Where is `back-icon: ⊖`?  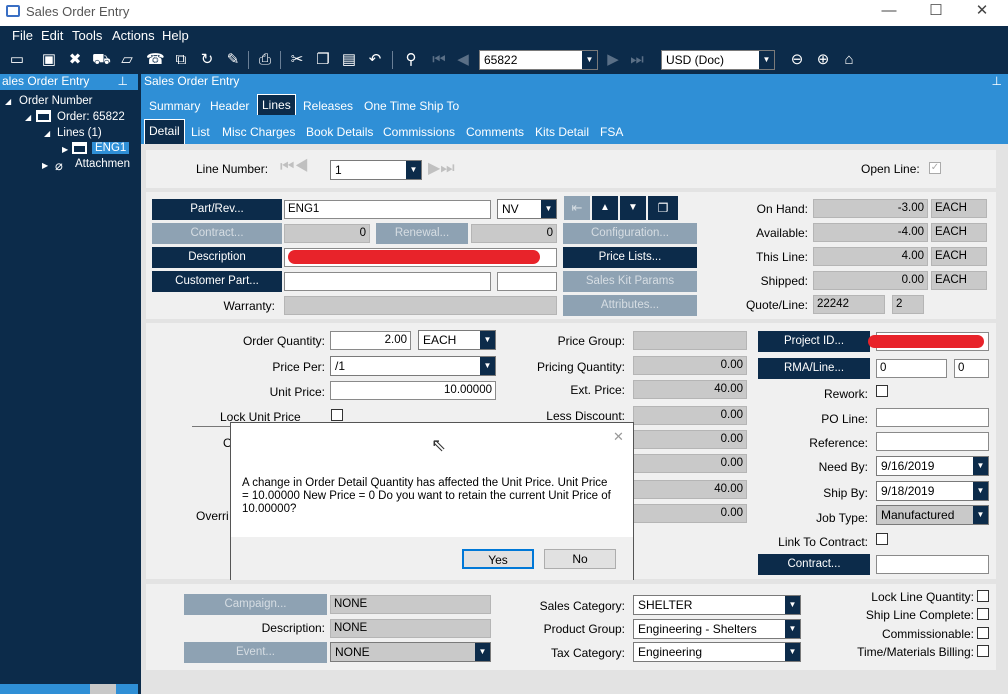
back-icon: ⊖ is located at coordinates (797, 60).